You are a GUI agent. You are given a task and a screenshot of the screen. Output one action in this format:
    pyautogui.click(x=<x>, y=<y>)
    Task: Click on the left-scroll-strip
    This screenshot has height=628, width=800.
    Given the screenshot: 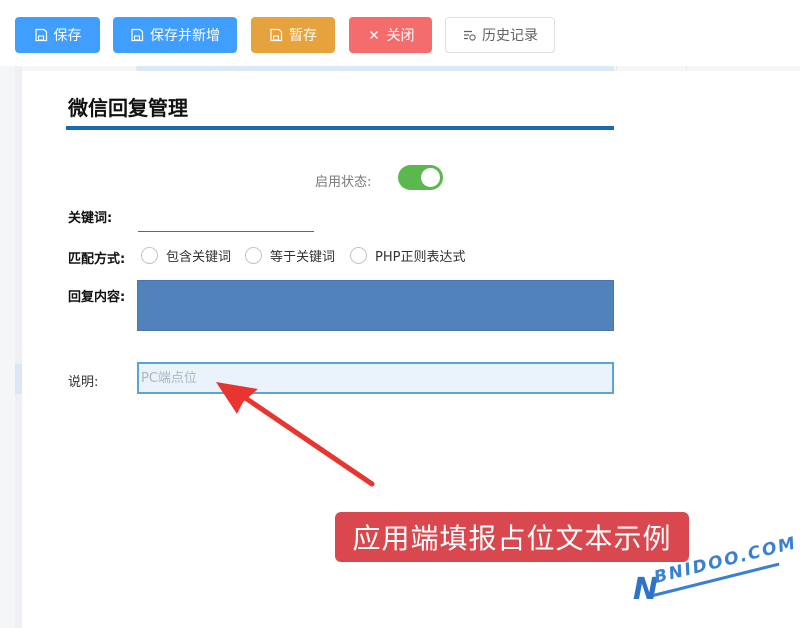 What is the action you would take?
    pyautogui.click(x=18, y=347)
    